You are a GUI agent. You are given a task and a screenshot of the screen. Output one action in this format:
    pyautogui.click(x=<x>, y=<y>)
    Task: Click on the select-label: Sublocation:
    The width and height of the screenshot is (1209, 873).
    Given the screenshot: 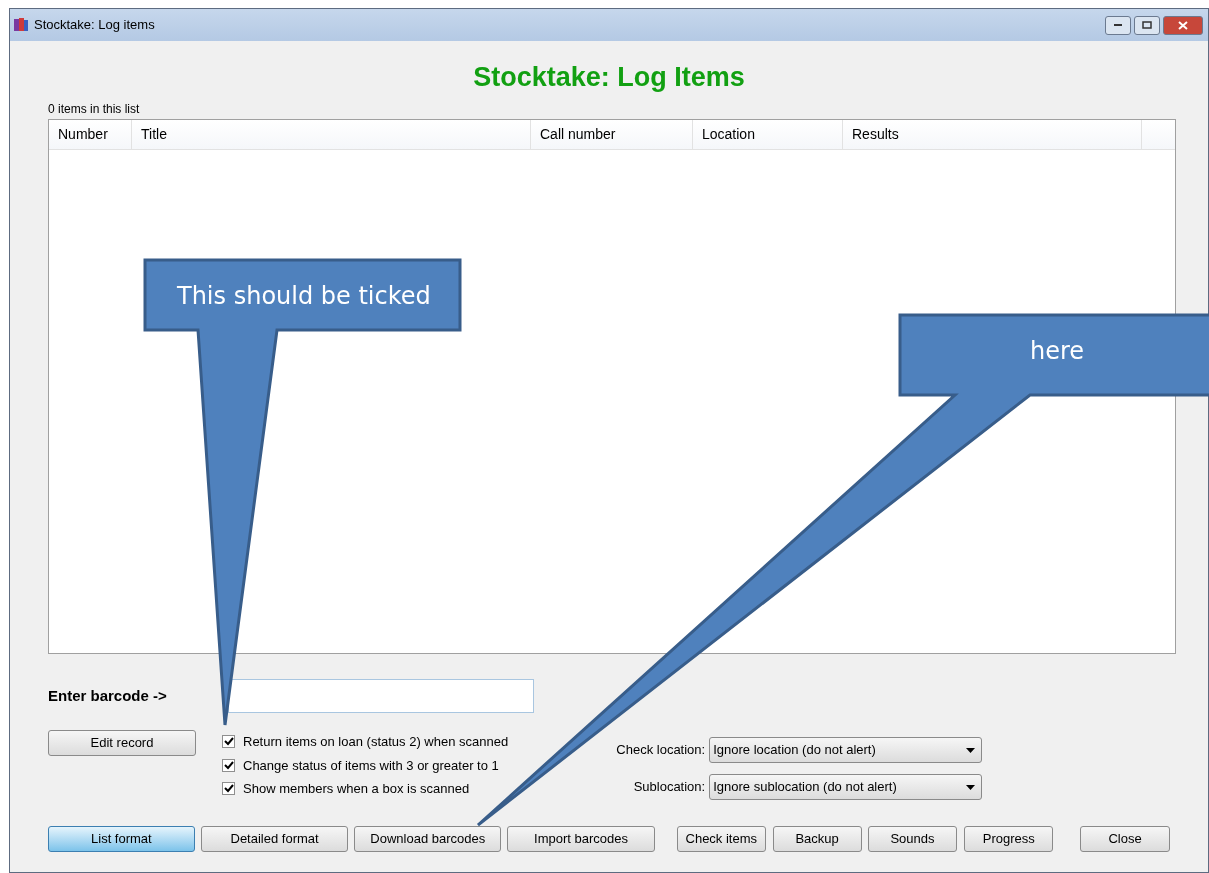 What is the action you would take?
    pyautogui.click(x=669, y=787)
    